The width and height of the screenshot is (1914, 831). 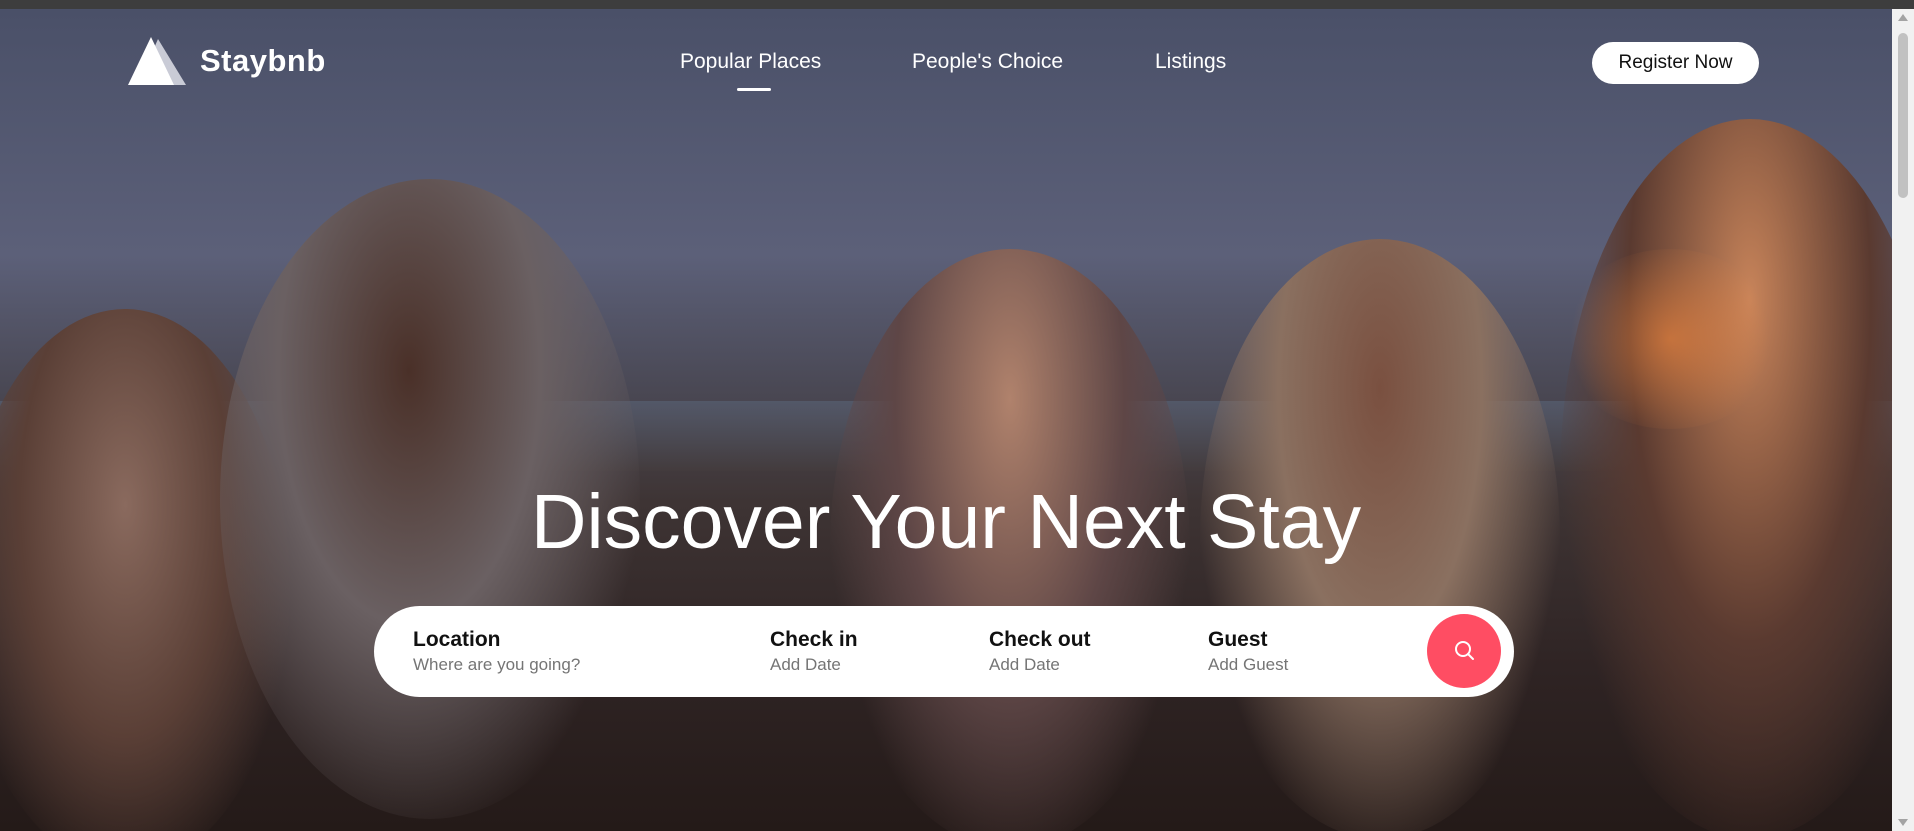 I want to click on scroll-down-arrow-icon, so click(x=1903, y=822).